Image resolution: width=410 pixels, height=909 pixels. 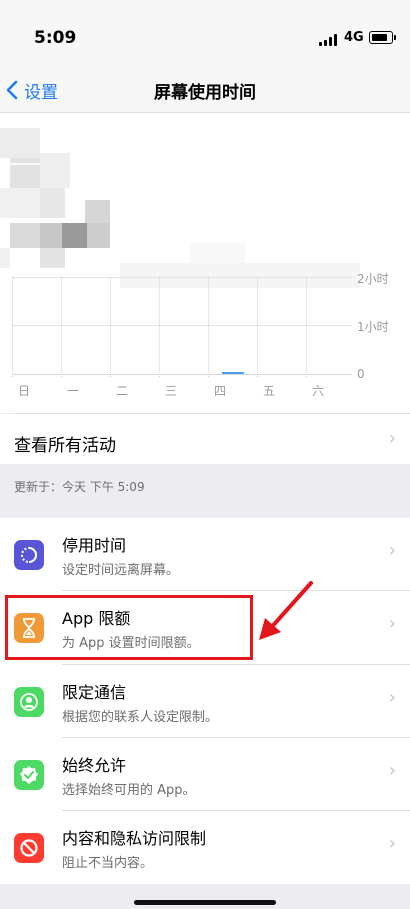 I want to click on app-limits-subtitle: 为 App 设置时间限额。, so click(x=131, y=643).